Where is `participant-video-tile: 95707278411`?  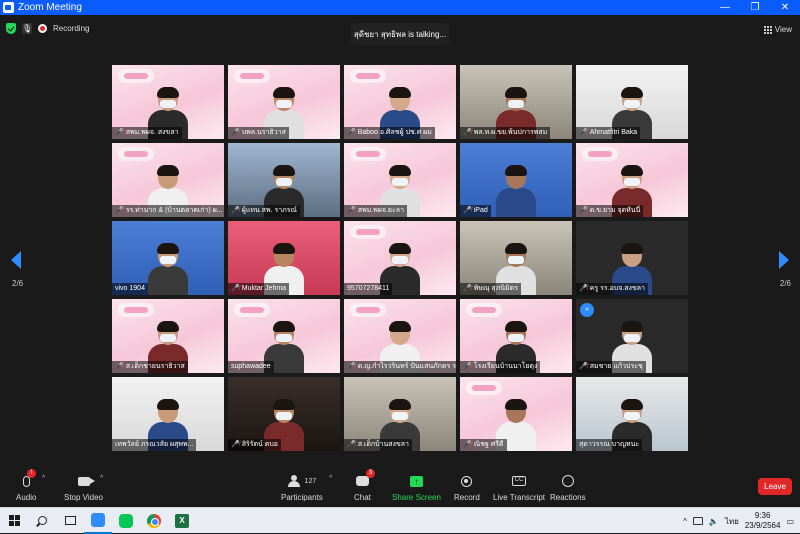 participant-video-tile: 95707278411 is located at coordinates (400, 258).